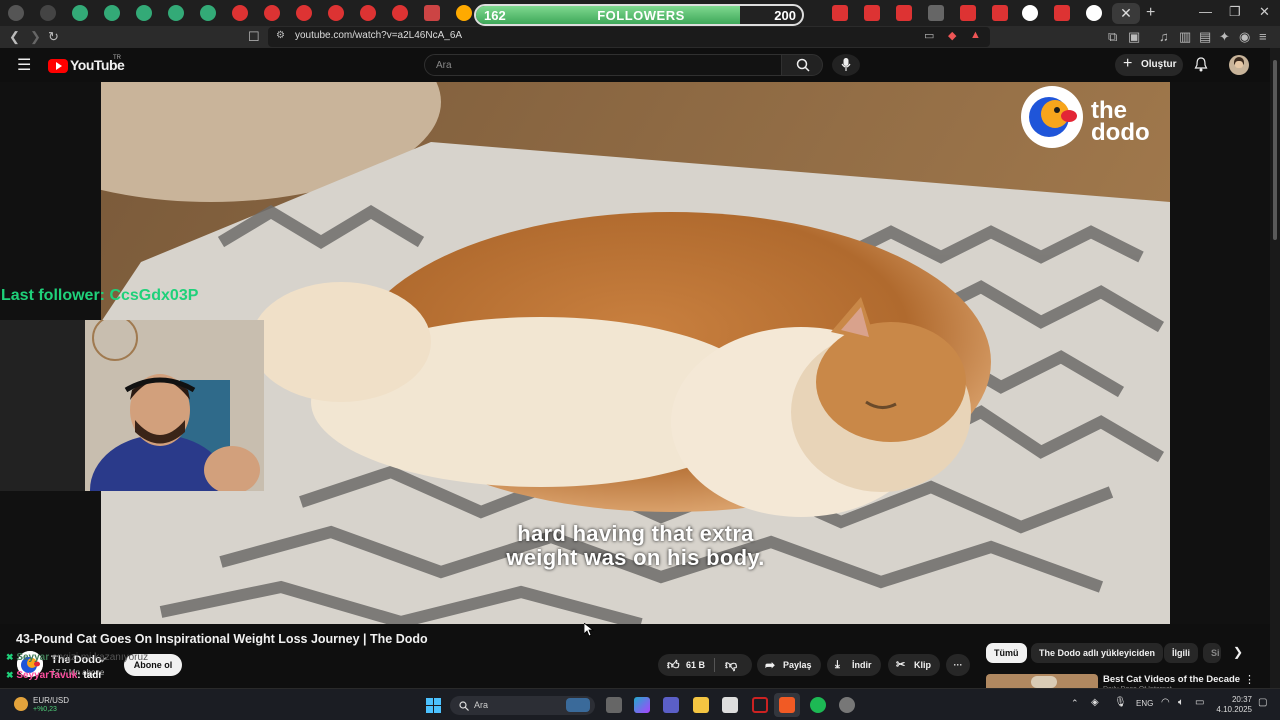  What do you see at coordinates (862, 665) in the screenshot?
I see `download-label: İndir` at bounding box center [862, 665].